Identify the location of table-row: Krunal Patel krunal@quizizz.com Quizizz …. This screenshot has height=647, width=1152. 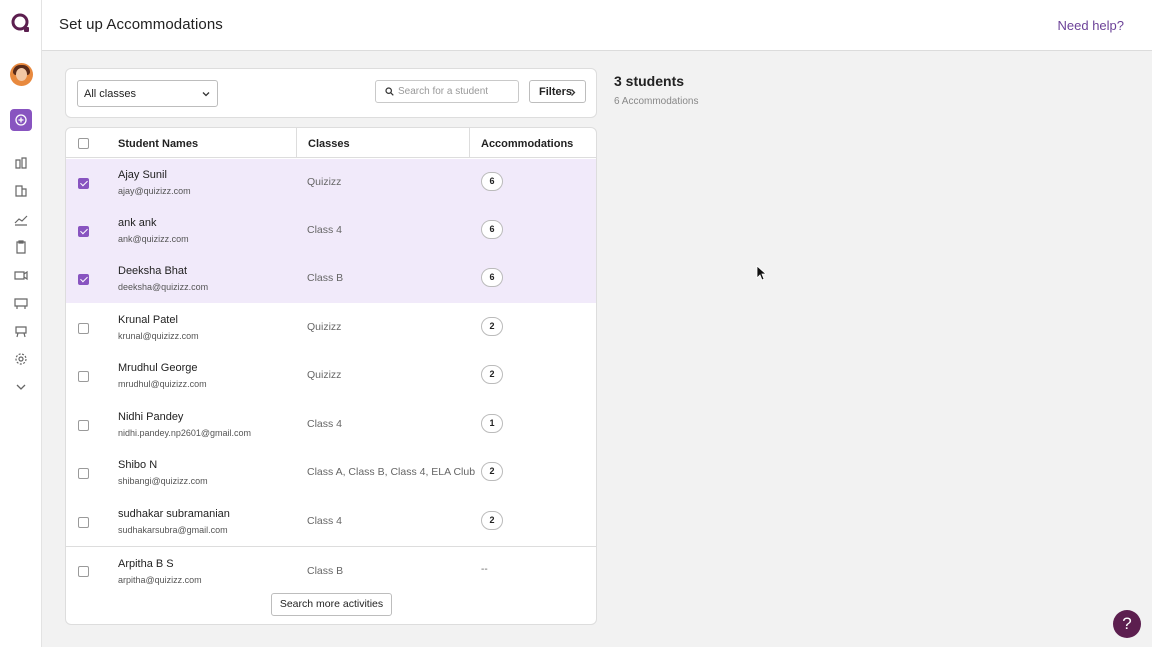
(331, 328).